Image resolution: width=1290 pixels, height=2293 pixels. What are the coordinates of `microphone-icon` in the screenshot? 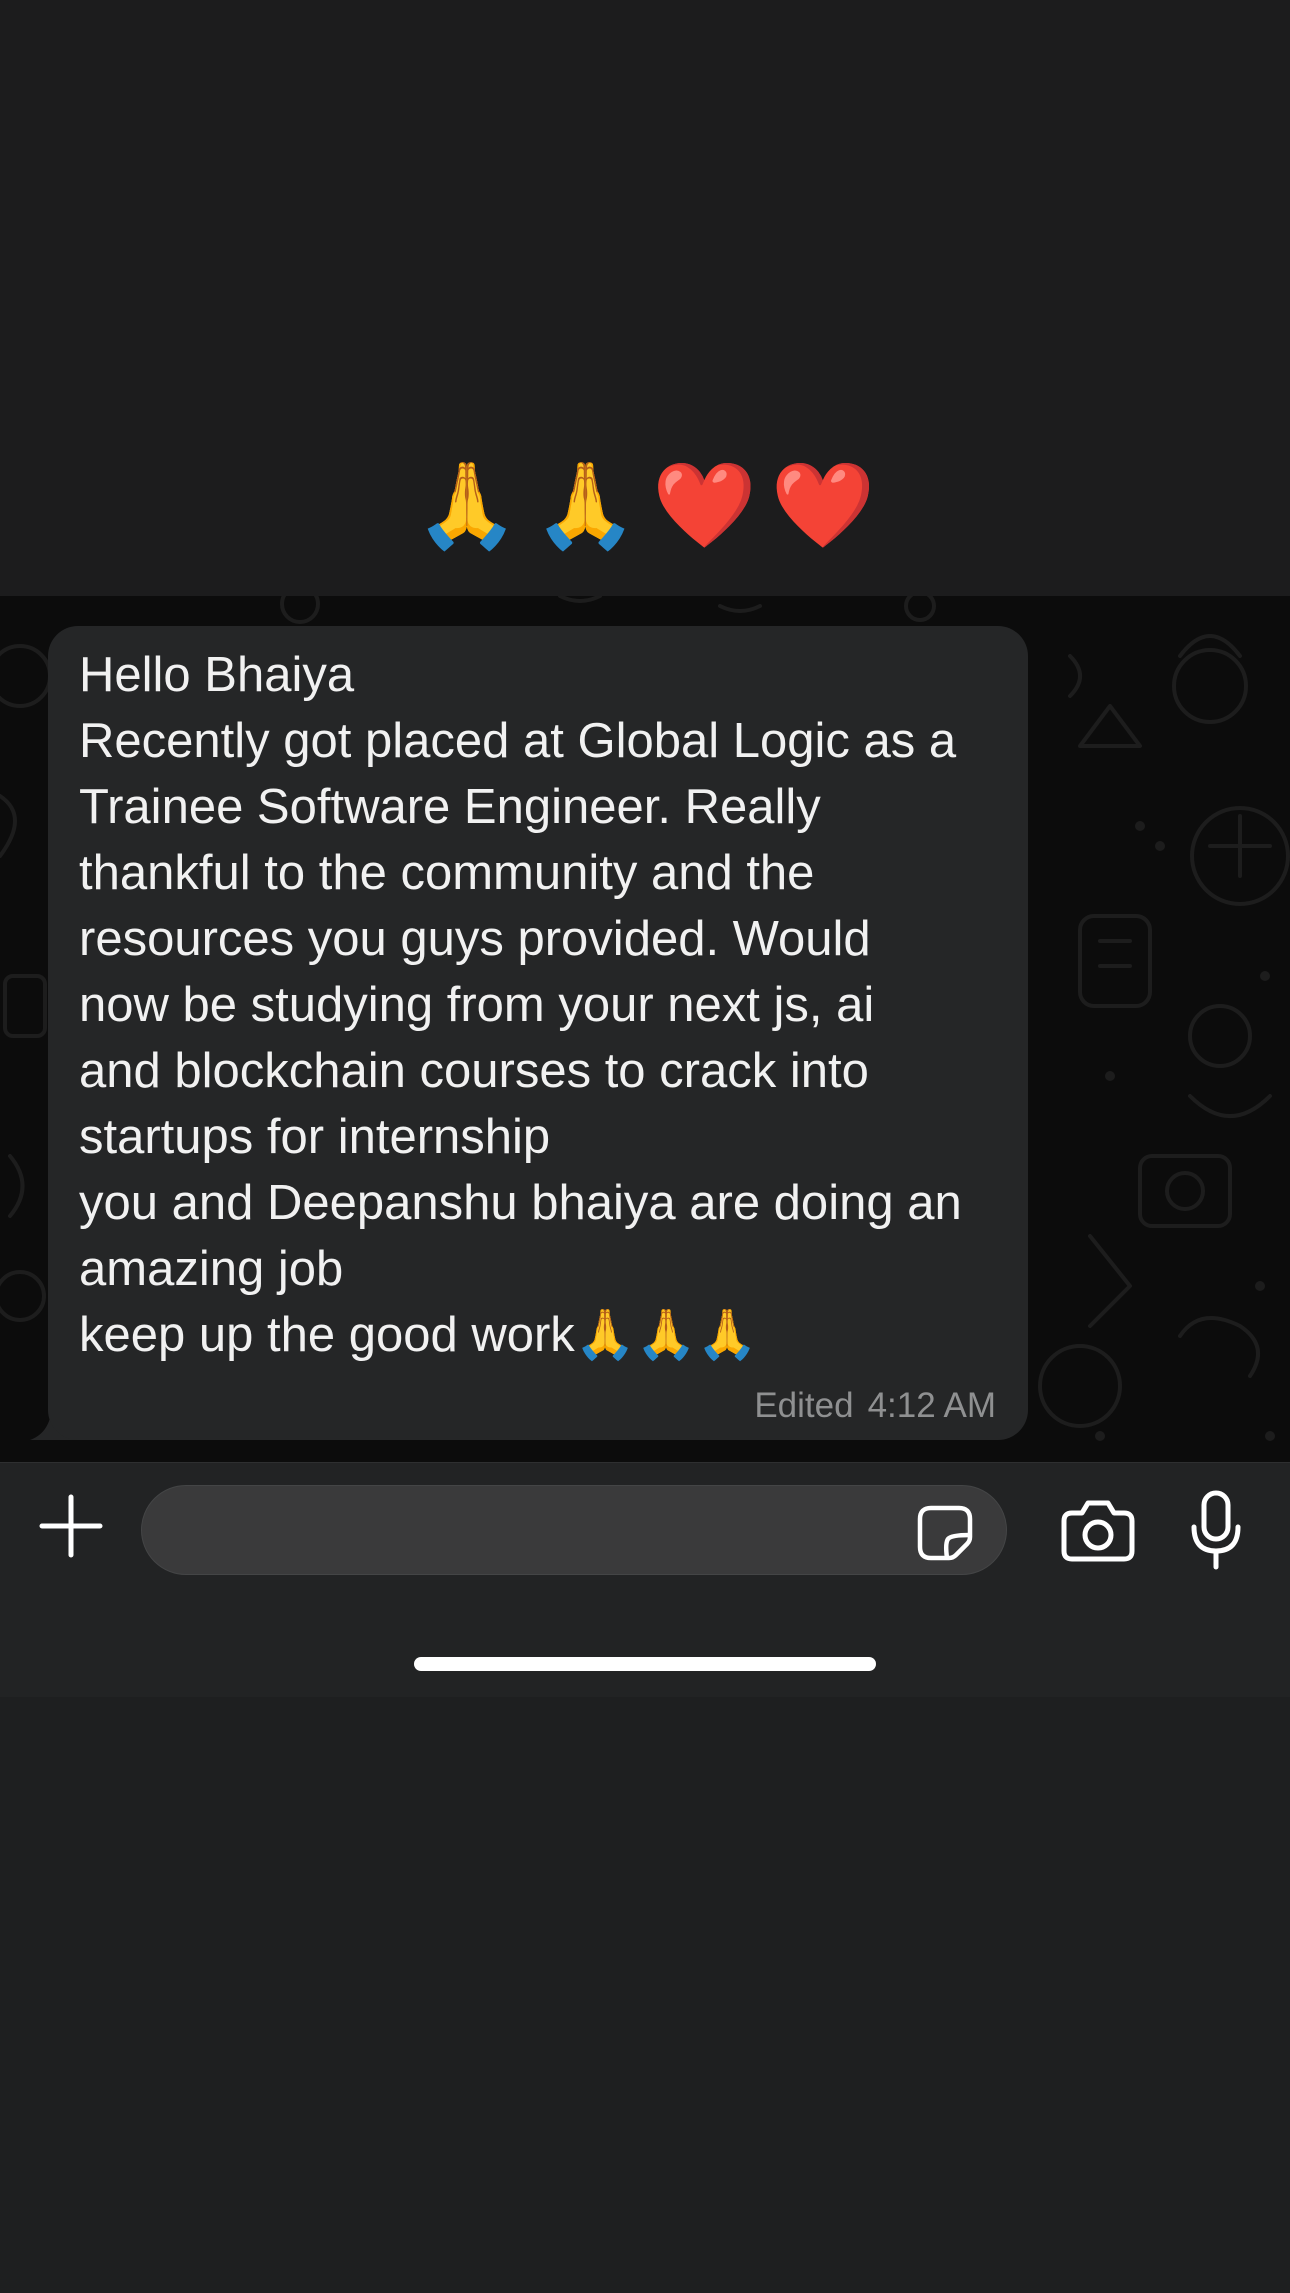 It's located at (1216, 1530).